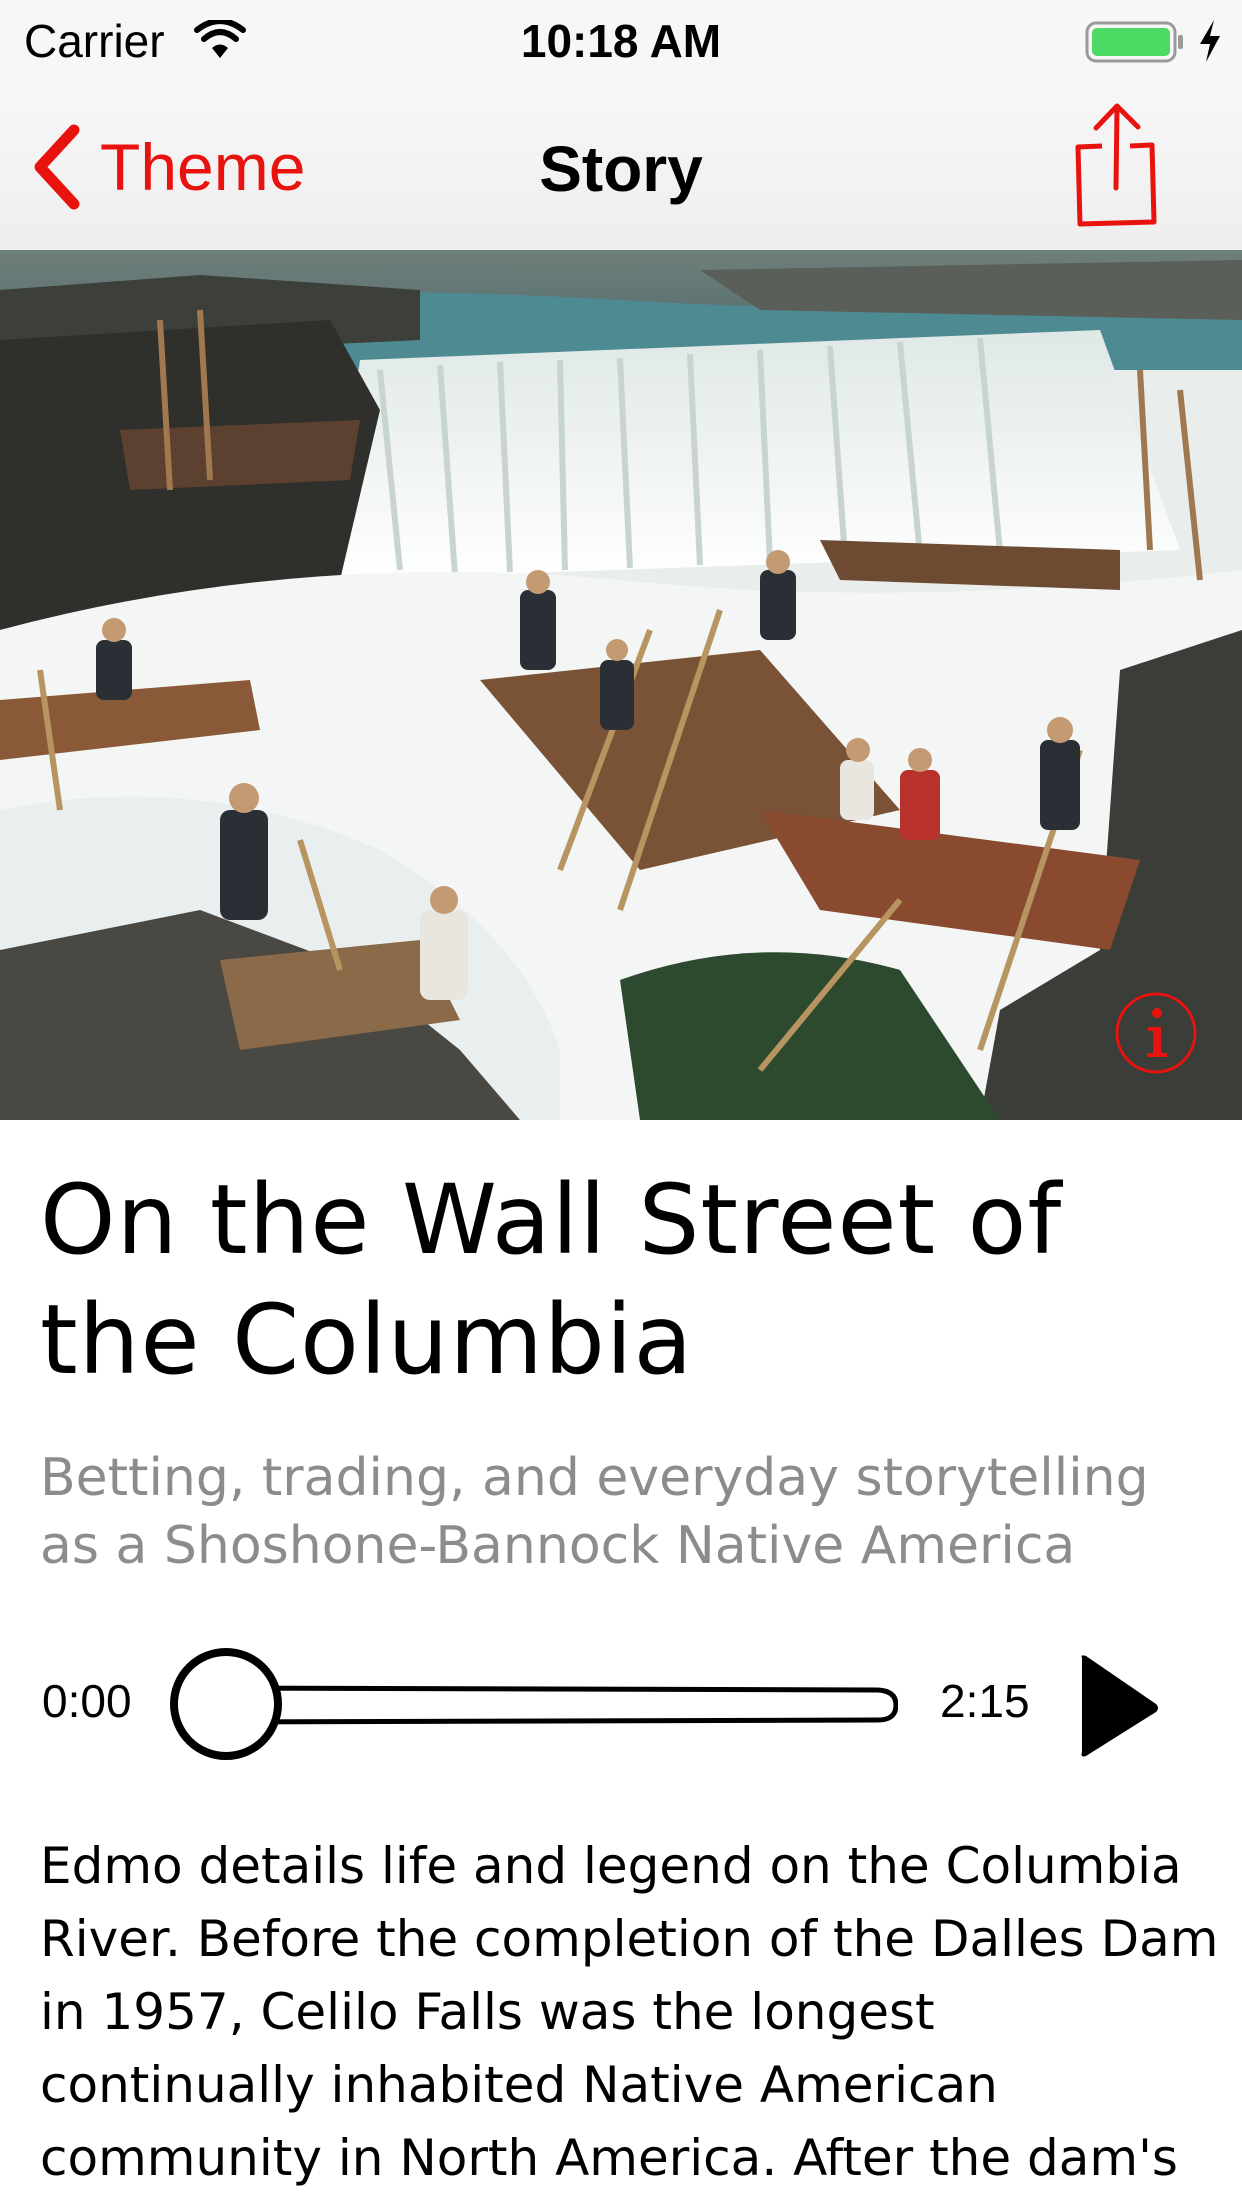  I want to click on status-time: 10:18 AM, so click(621, 41).